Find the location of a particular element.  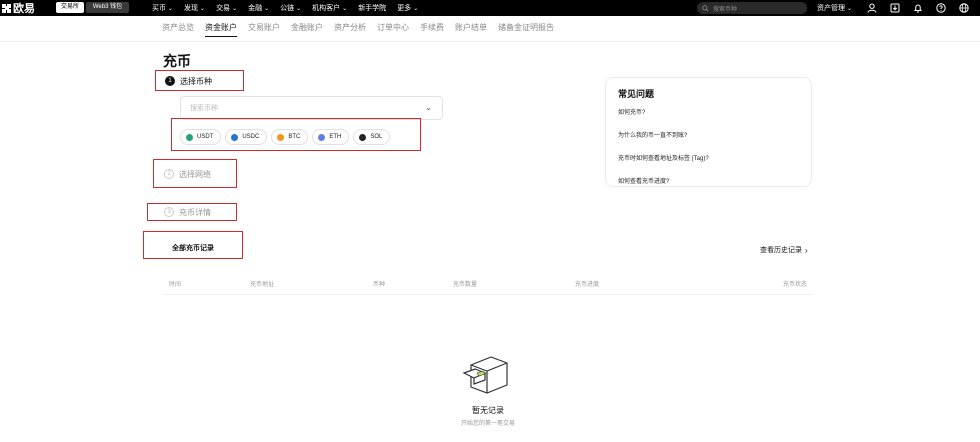

faq-link: 为什么我的币一直不到账? is located at coordinates (708, 134).